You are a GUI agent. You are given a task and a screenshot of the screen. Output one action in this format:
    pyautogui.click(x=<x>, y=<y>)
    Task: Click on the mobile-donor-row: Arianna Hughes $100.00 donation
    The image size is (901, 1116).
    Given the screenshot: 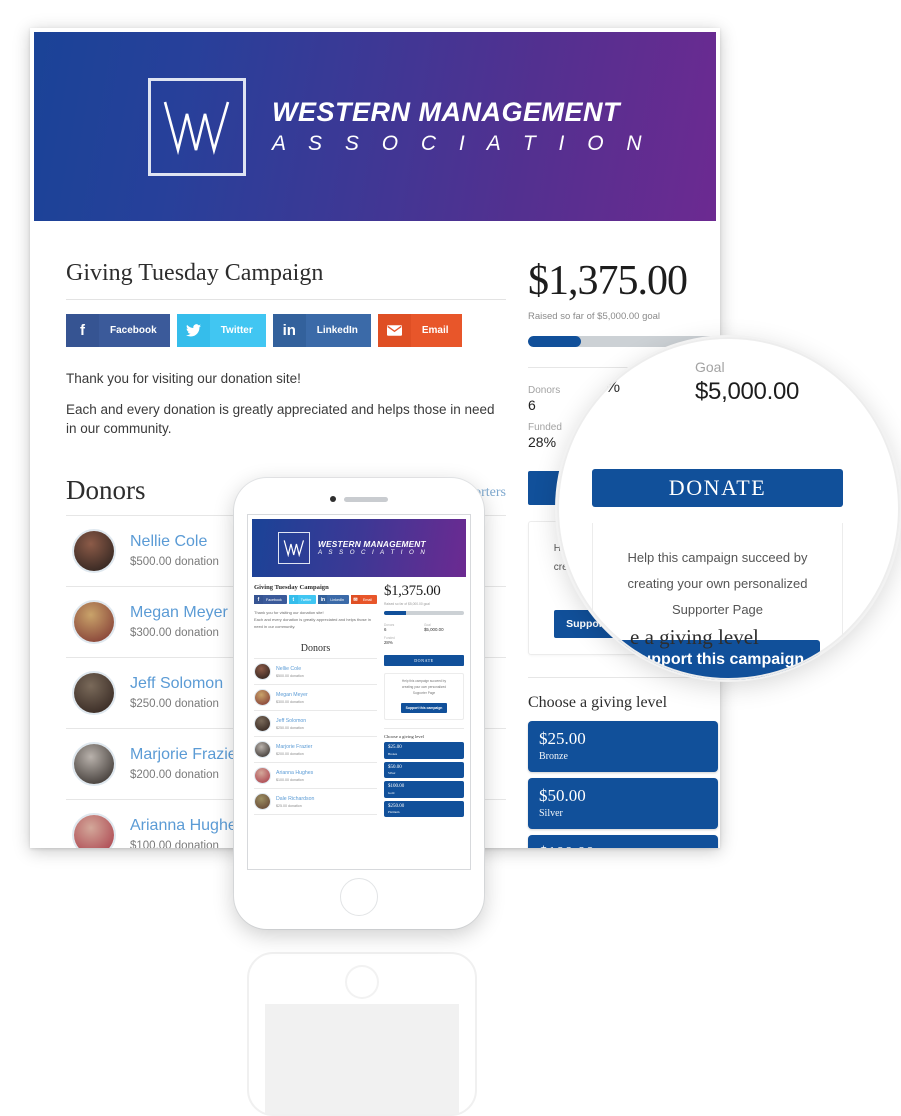 What is the action you would take?
    pyautogui.click(x=315, y=776)
    